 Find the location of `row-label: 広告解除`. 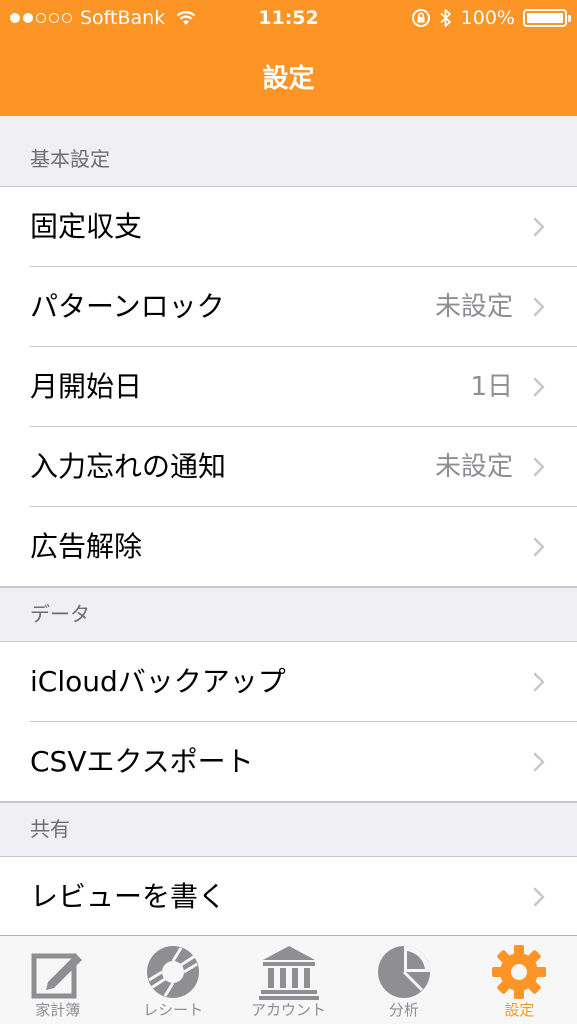

row-label: 広告解除 is located at coordinates (86, 546).